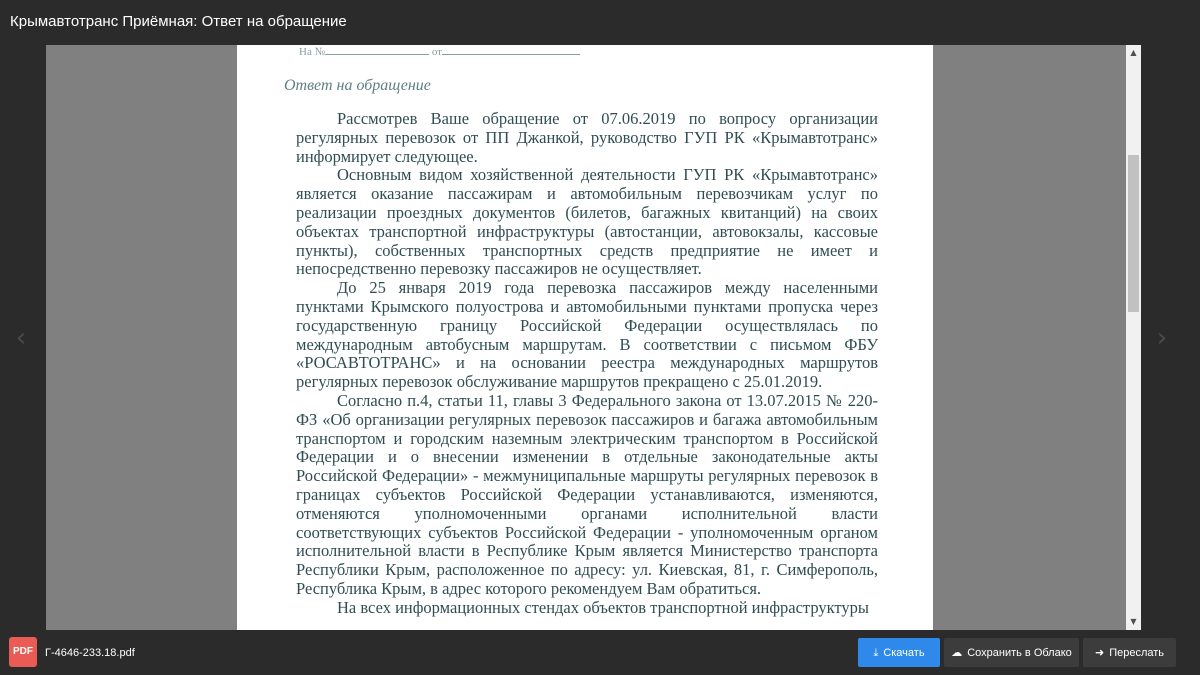 The width and height of the screenshot is (1200, 675). I want to click on download-button-label: Скачать, so click(904, 653).